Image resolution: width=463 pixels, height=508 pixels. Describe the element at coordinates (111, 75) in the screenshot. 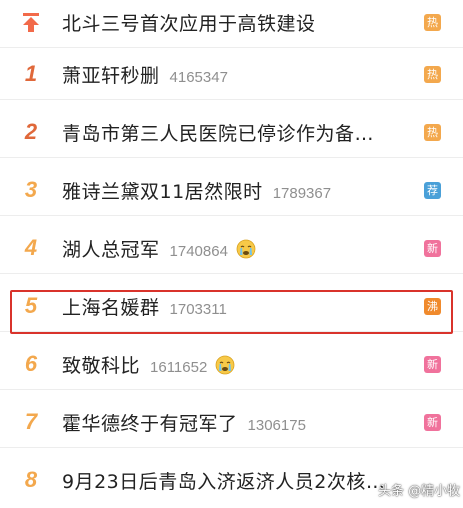

I see `item-title-text: 萧亚轩秒删` at that location.